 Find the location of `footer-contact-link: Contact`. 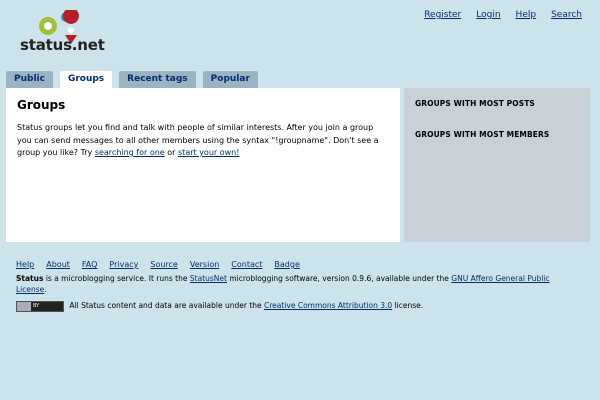

footer-contact-link: Contact is located at coordinates (246, 264).